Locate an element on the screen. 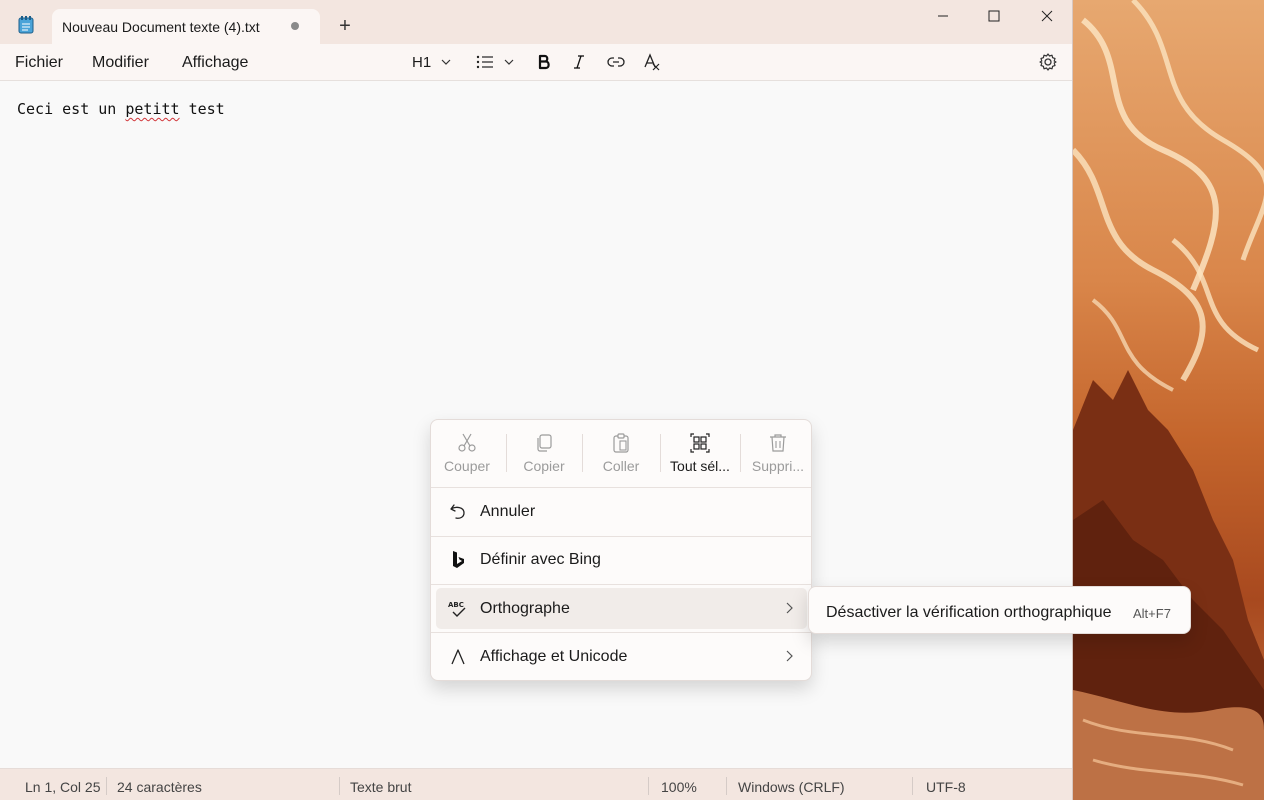 The image size is (1264, 800). tab-title: Nouveau Document texte (4).txt is located at coordinates (161, 27).